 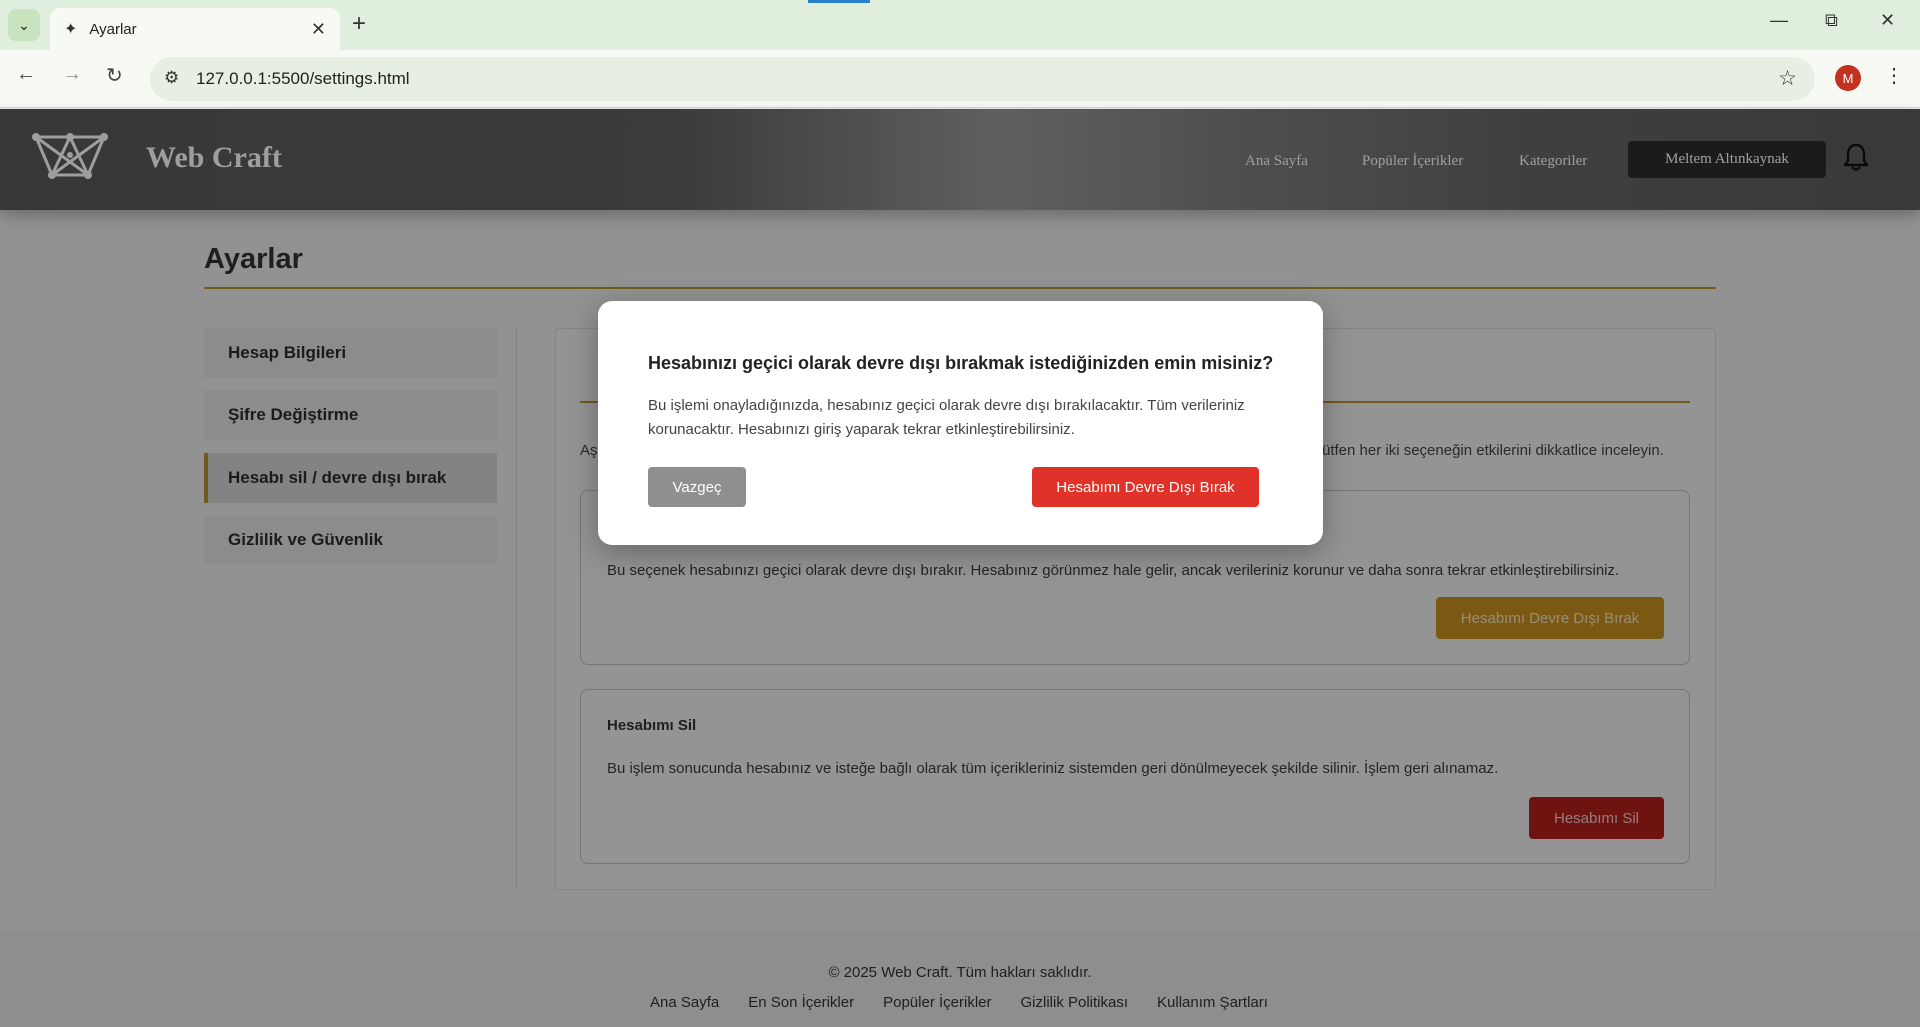 What do you see at coordinates (982, 79) in the screenshot?
I see `address-bar: ⚙ 127.0.0.1:5500/settings.html ☆` at bounding box center [982, 79].